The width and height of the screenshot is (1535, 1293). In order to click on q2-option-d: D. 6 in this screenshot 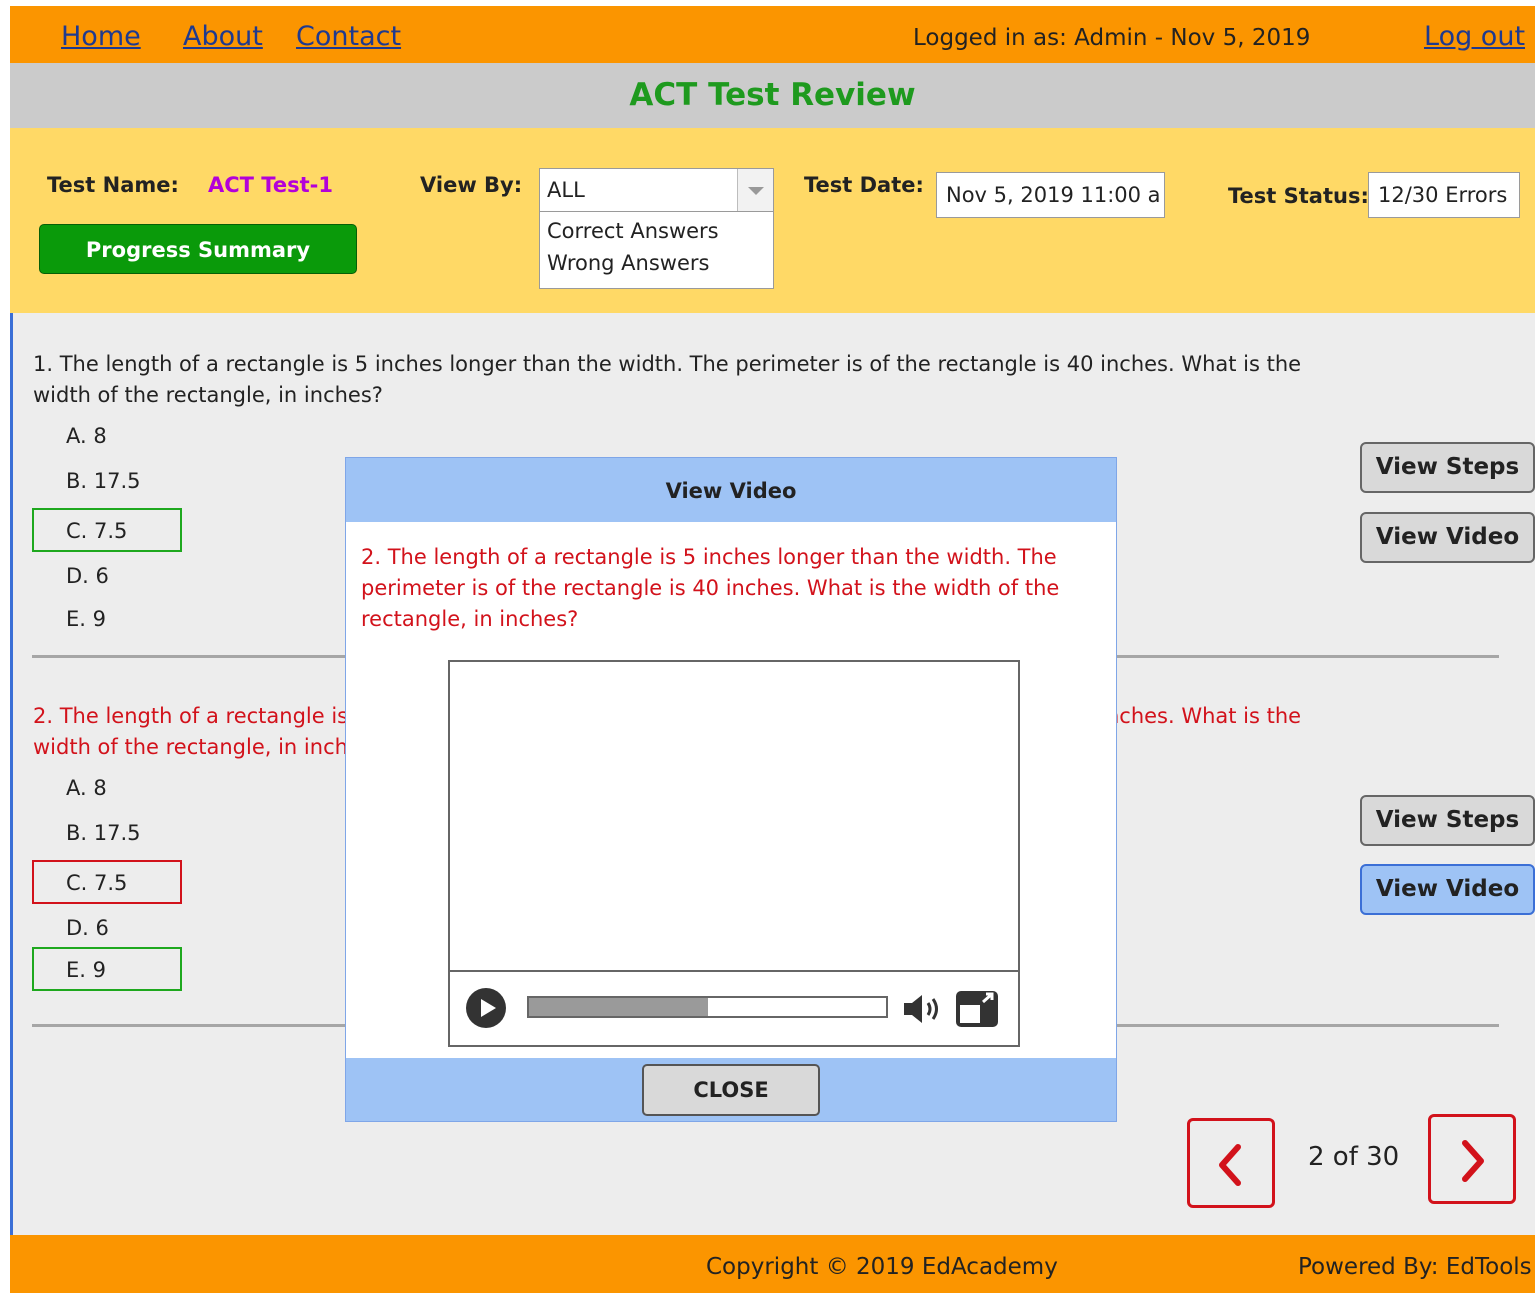, I will do `click(87, 928)`.